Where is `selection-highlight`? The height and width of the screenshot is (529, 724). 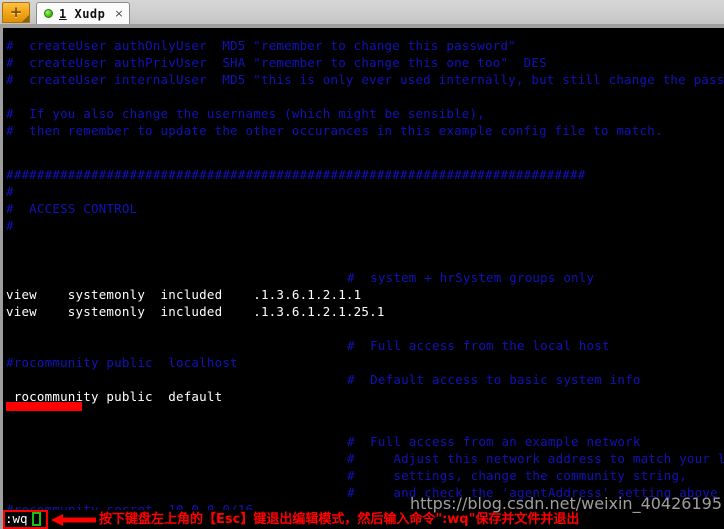
selection-highlight is located at coordinates (44, 406).